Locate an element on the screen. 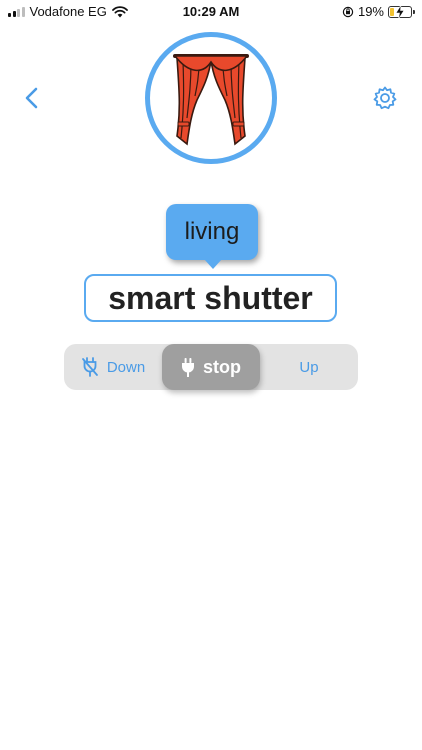 The height and width of the screenshot is (750, 422). battery-fill is located at coordinates (392, 11).